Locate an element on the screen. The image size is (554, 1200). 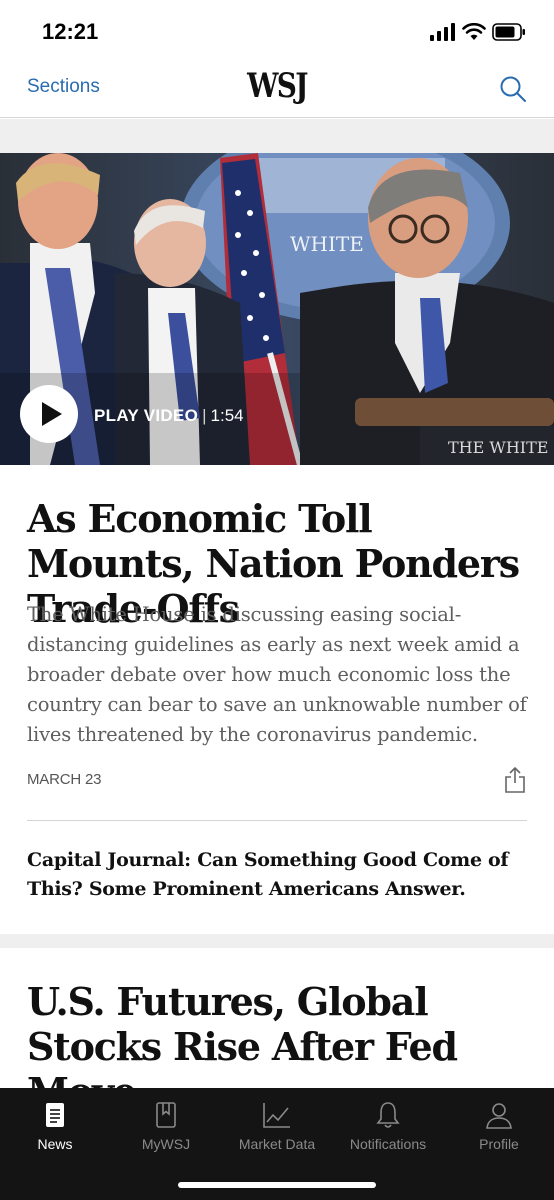
play-video-button is located at coordinates (49, 414).